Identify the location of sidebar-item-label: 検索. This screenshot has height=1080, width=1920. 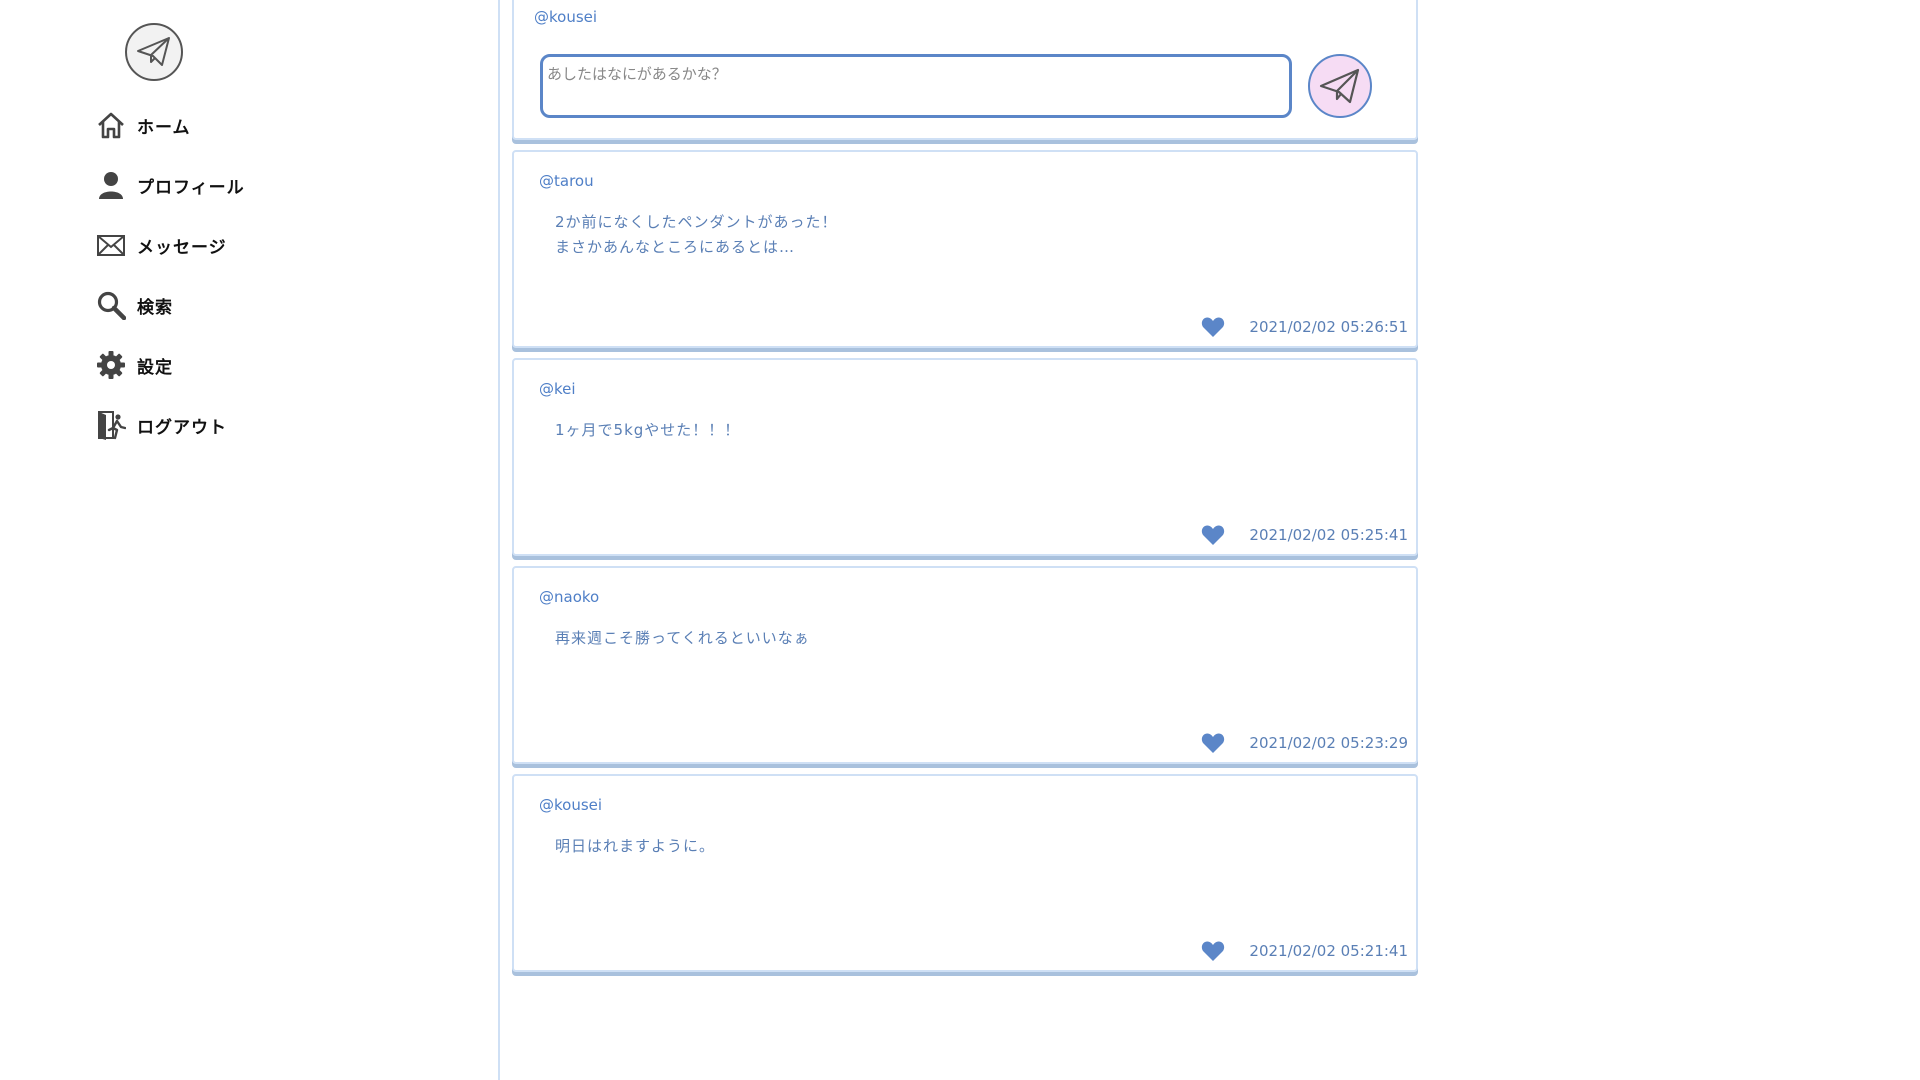
(155, 307).